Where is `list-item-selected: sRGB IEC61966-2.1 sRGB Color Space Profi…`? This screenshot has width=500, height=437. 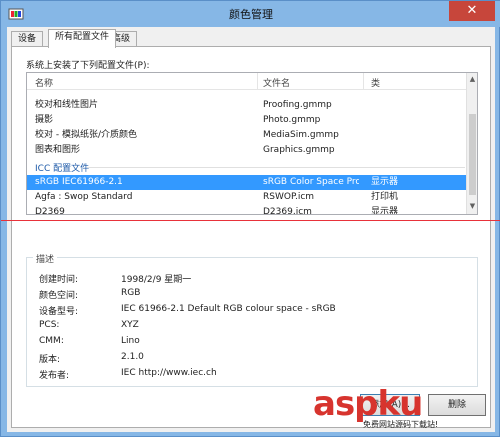
list-item-selected: sRGB IEC61966-2.1 sRGB Color Space Profi… is located at coordinates (247, 182).